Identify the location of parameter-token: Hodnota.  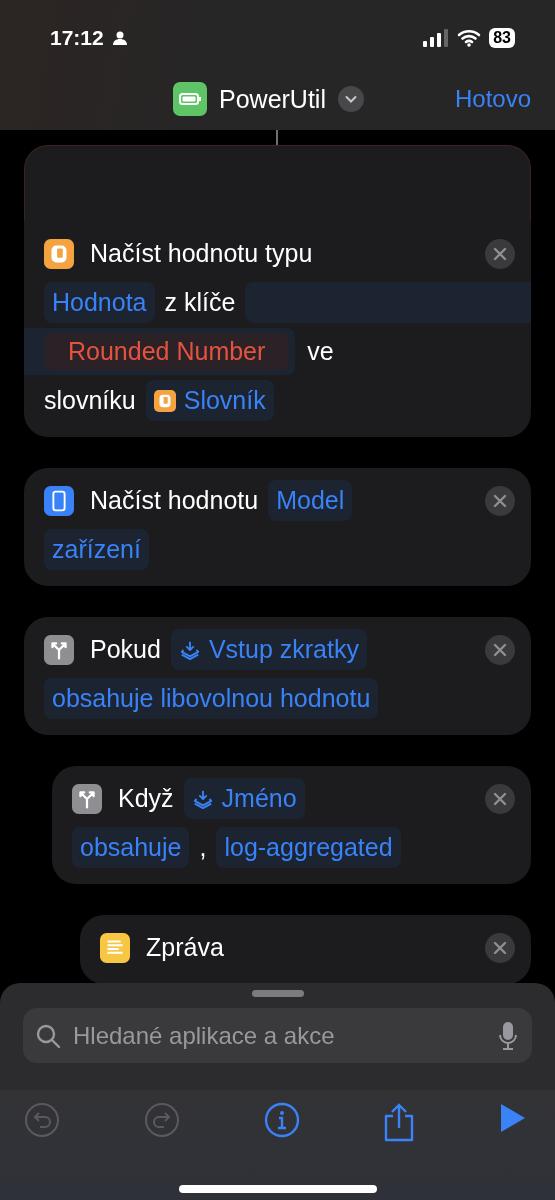
(99, 302).